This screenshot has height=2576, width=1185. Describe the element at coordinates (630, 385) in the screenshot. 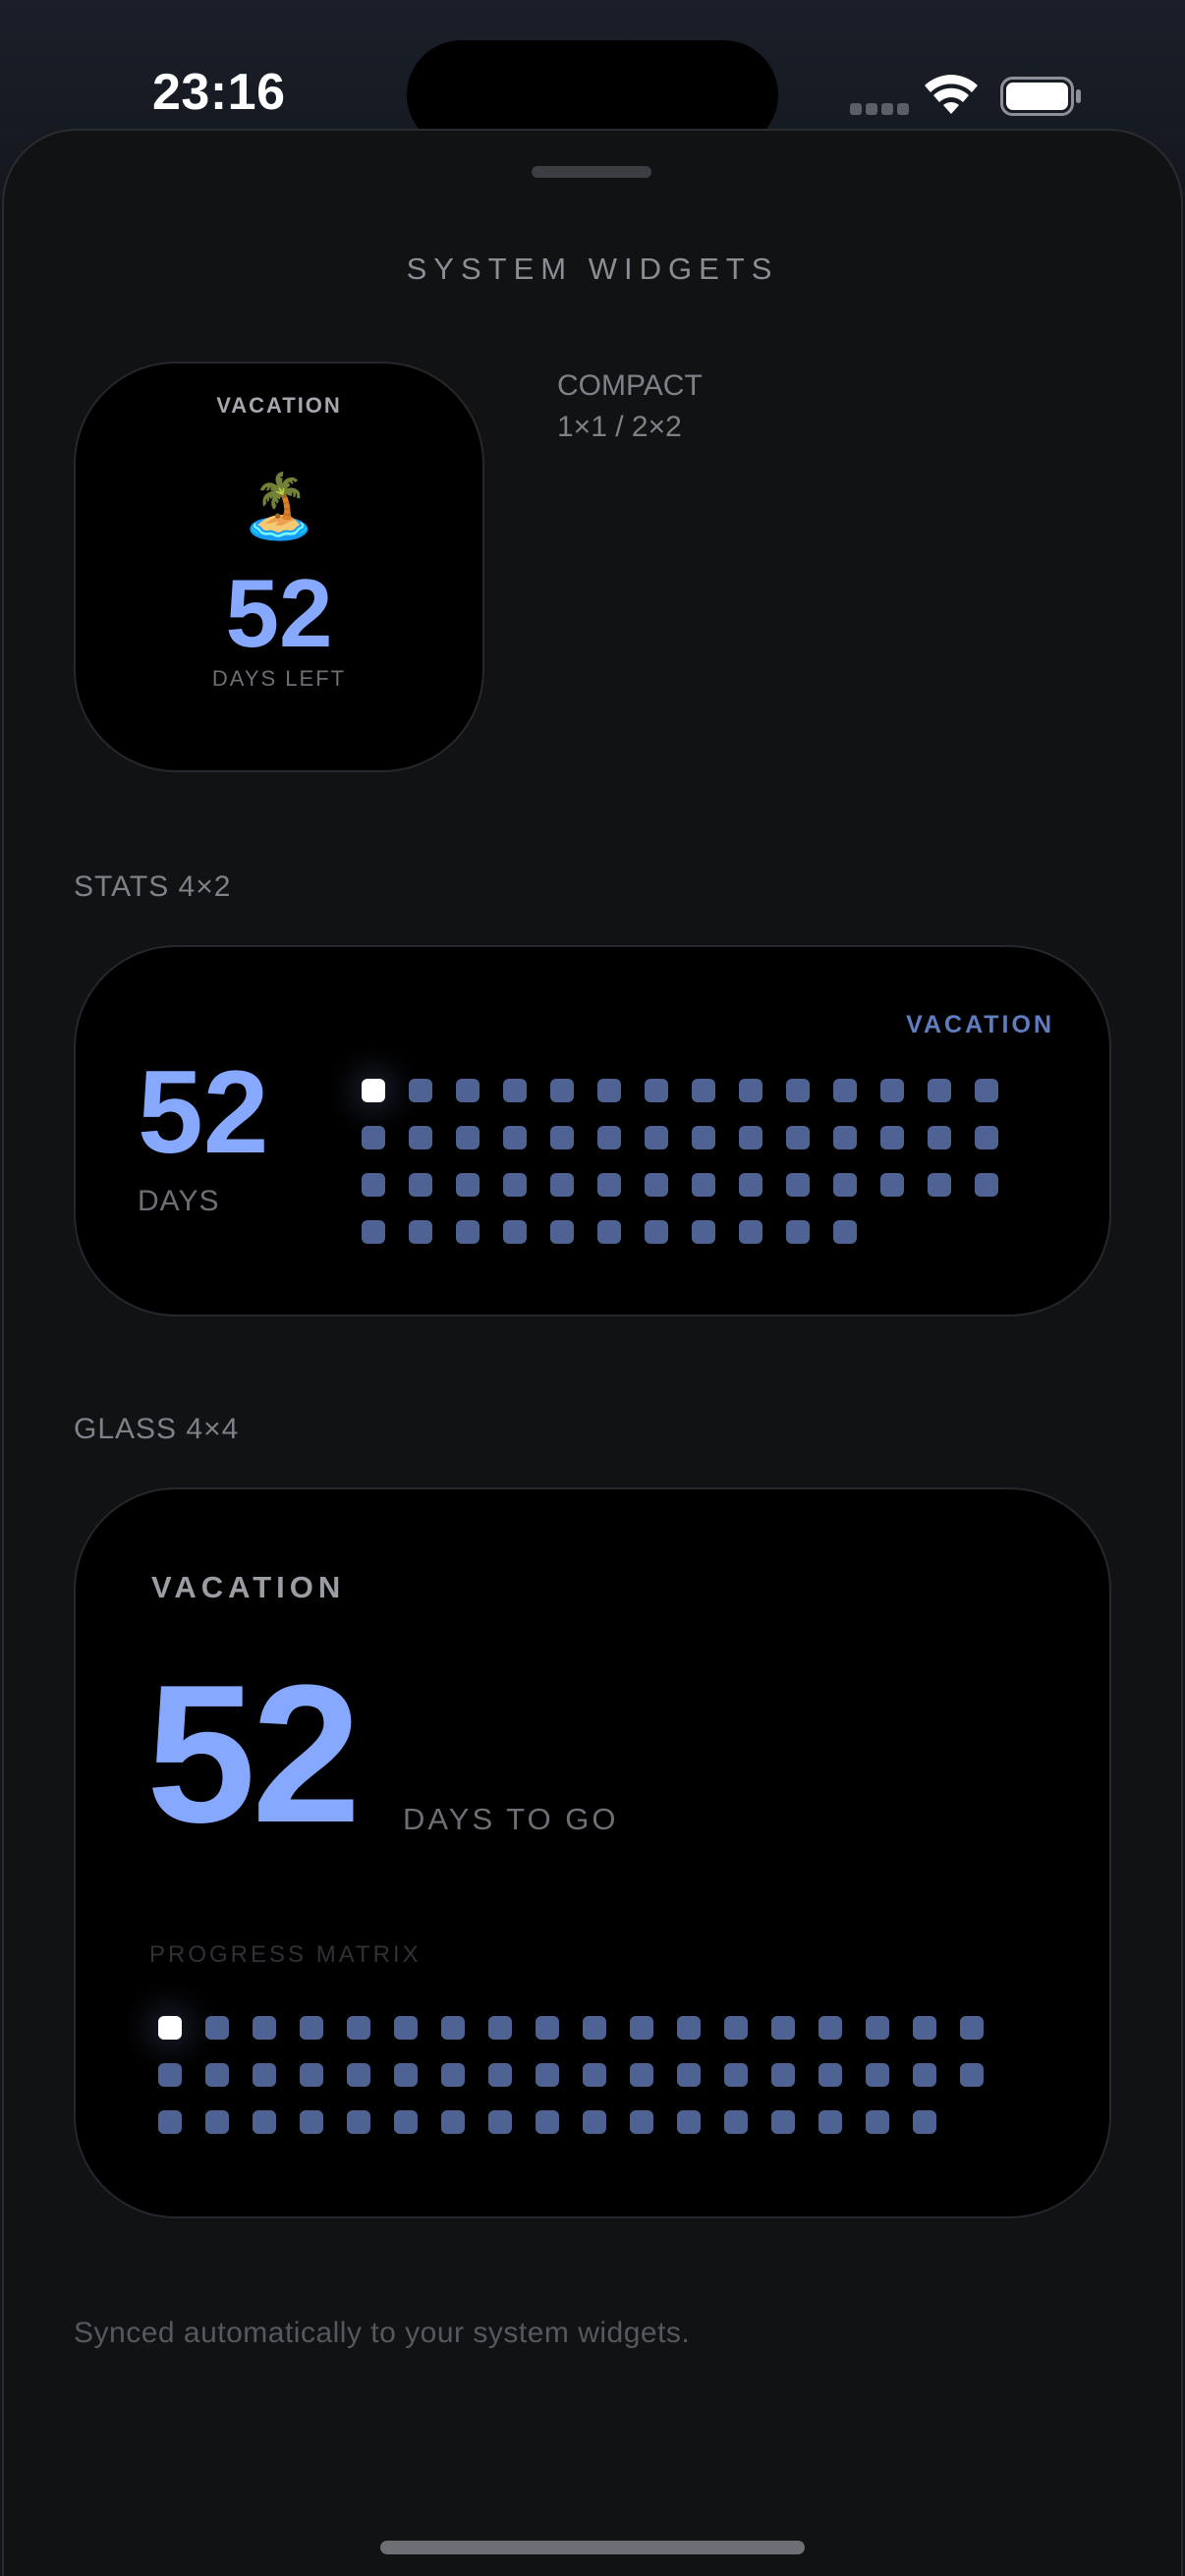

I see `compact-note-title: COMPACT` at that location.